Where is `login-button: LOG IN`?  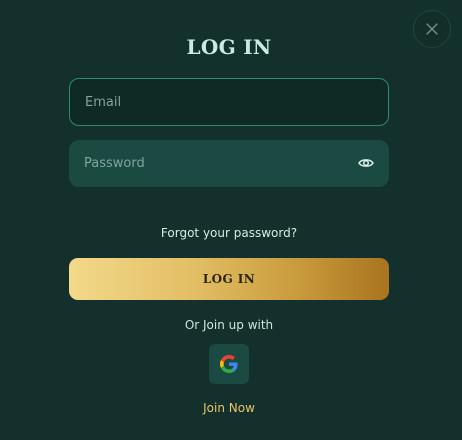 login-button: LOG IN is located at coordinates (229, 279).